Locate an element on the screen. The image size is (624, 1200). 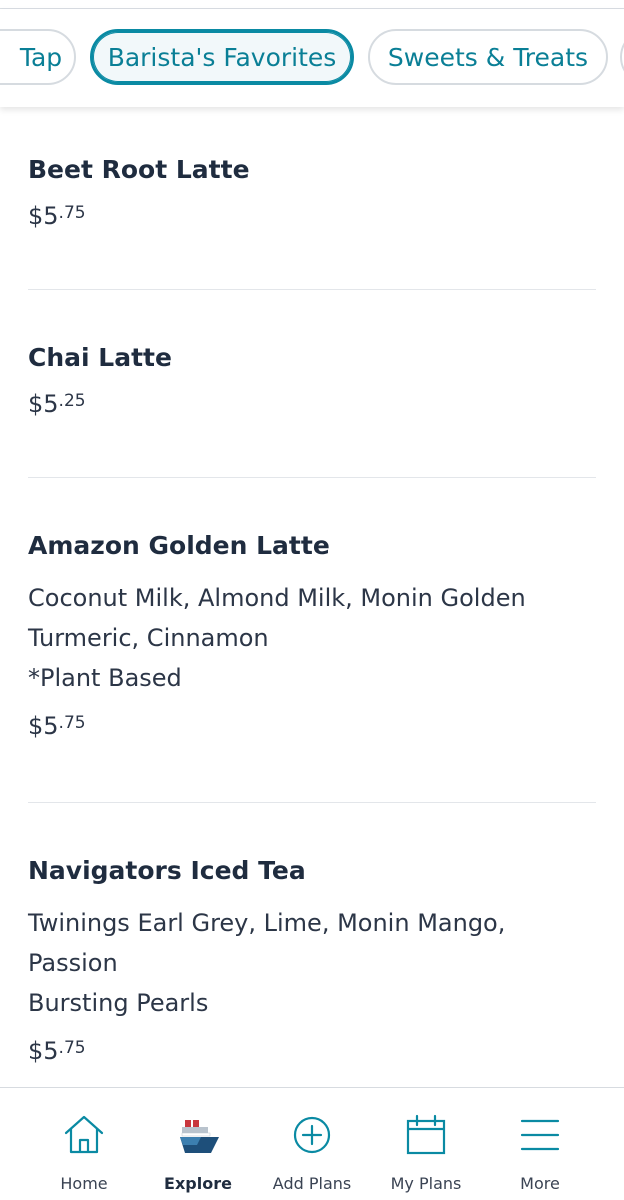
nav-explore: Explore is located at coordinates (198, 1150).